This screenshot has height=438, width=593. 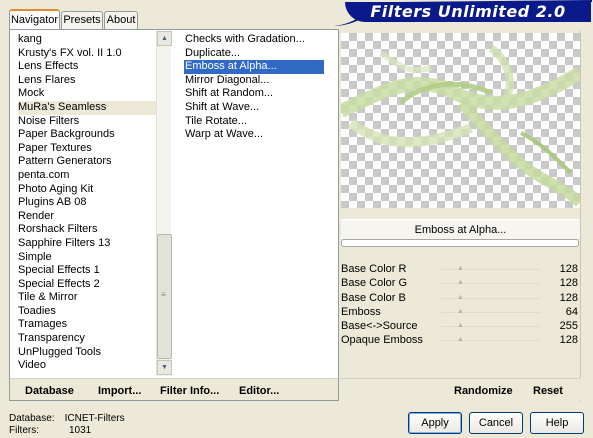 What do you see at coordinates (468, 12) in the screenshot?
I see `banner-title: Filters Unlimited 2.0` at bounding box center [468, 12].